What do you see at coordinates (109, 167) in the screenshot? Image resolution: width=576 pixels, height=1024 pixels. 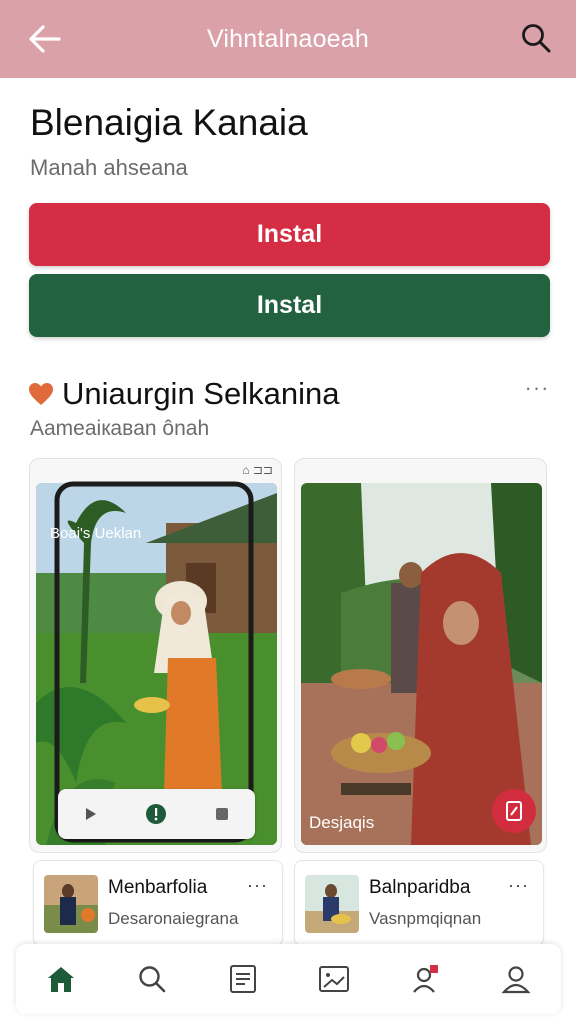 I see `app-subtitle: Manah ahseana` at bounding box center [109, 167].